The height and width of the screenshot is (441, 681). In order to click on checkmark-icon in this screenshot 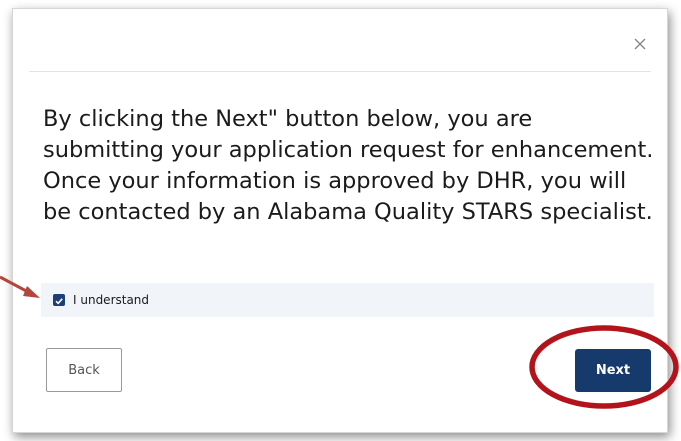, I will do `click(59, 300)`.